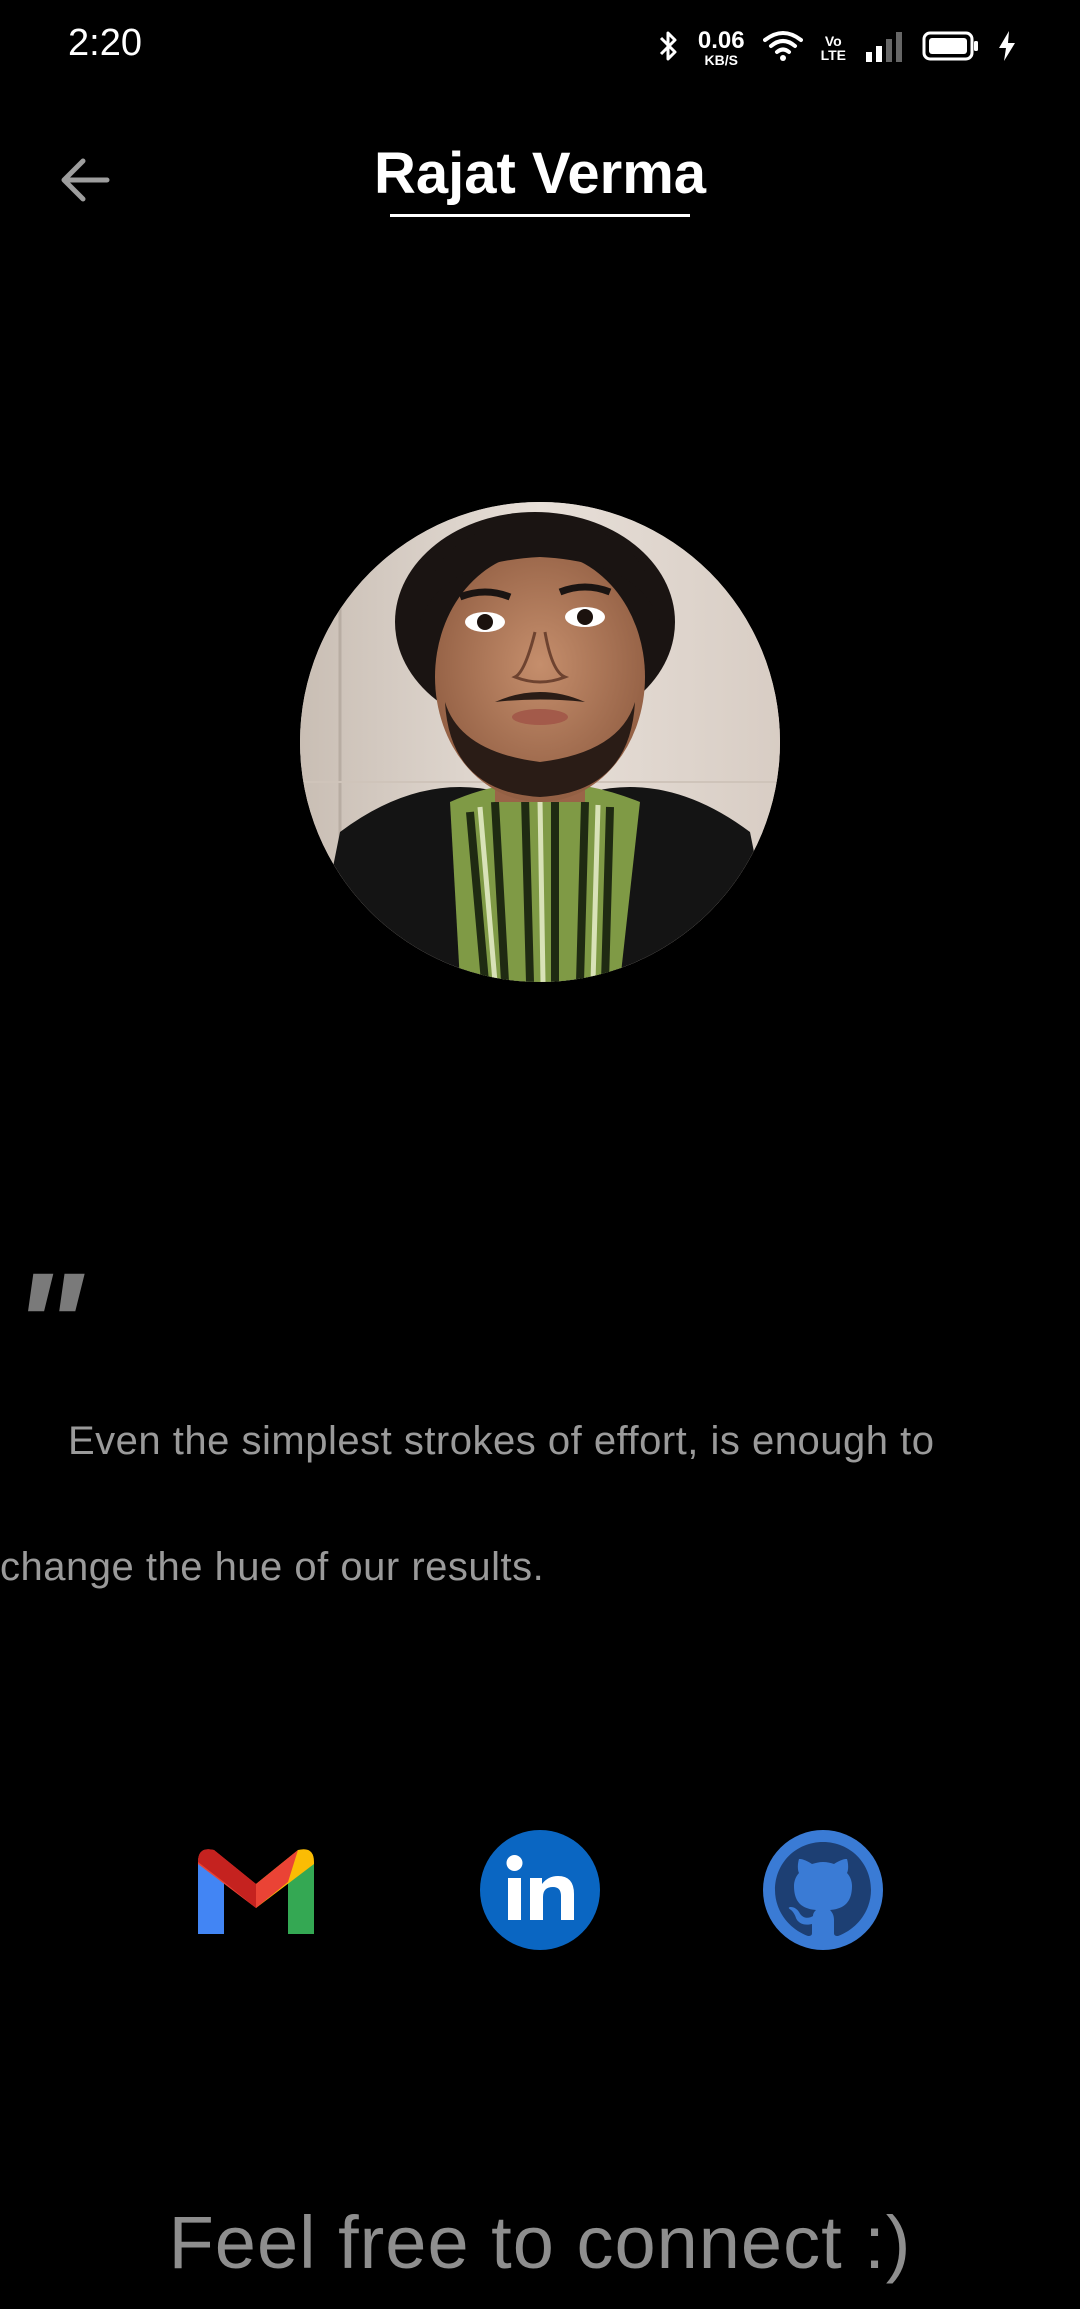 The image size is (1080, 2309). Describe the element at coordinates (721, 60) in the screenshot. I see `net-speed-unit: KB/S` at that location.